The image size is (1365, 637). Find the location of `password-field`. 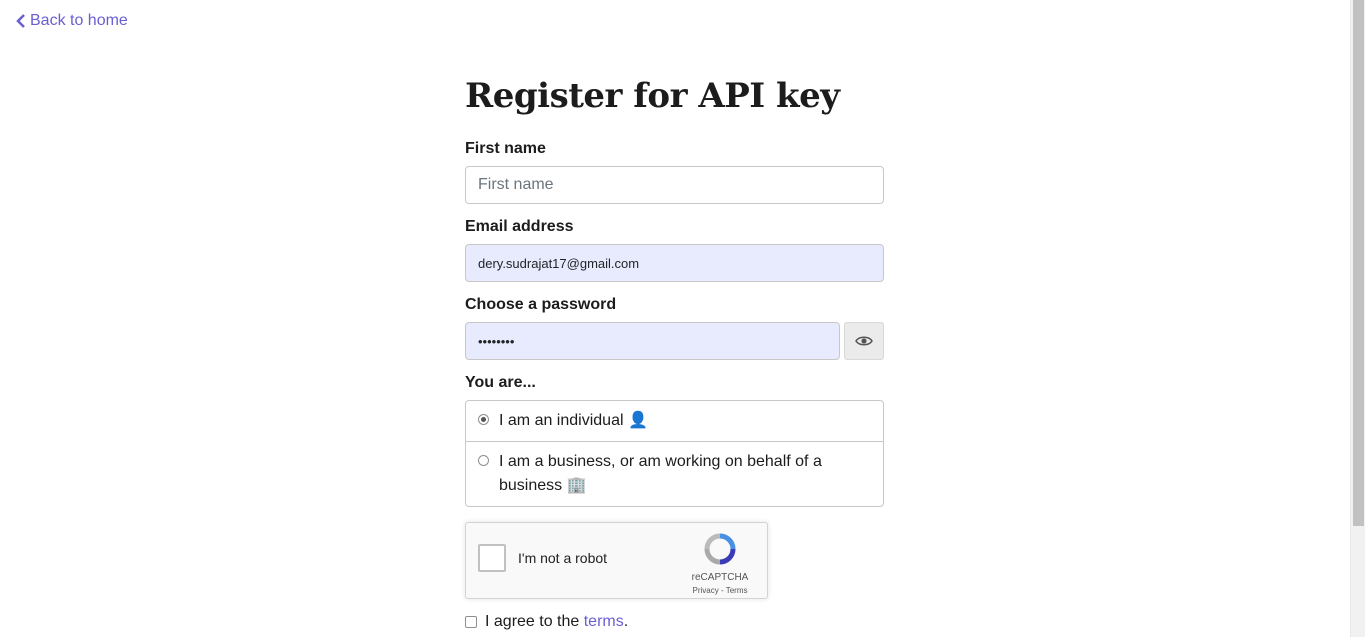

password-field is located at coordinates (652, 341).